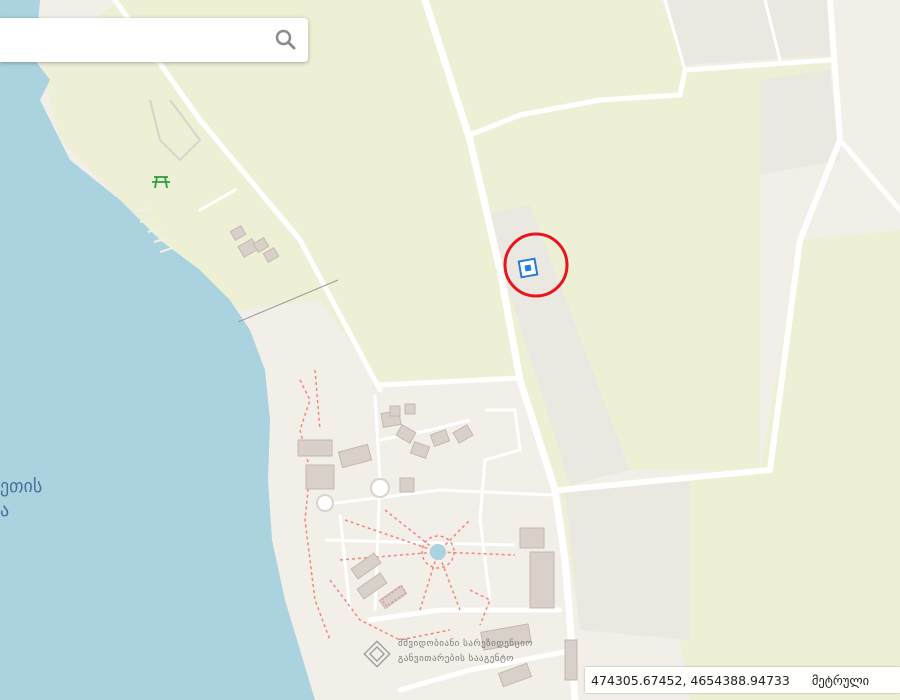 This screenshot has height=700, width=900. Describe the element at coordinates (456, 659) in the screenshot. I see `institution-label-line: განვითარების სააგენტო` at that location.